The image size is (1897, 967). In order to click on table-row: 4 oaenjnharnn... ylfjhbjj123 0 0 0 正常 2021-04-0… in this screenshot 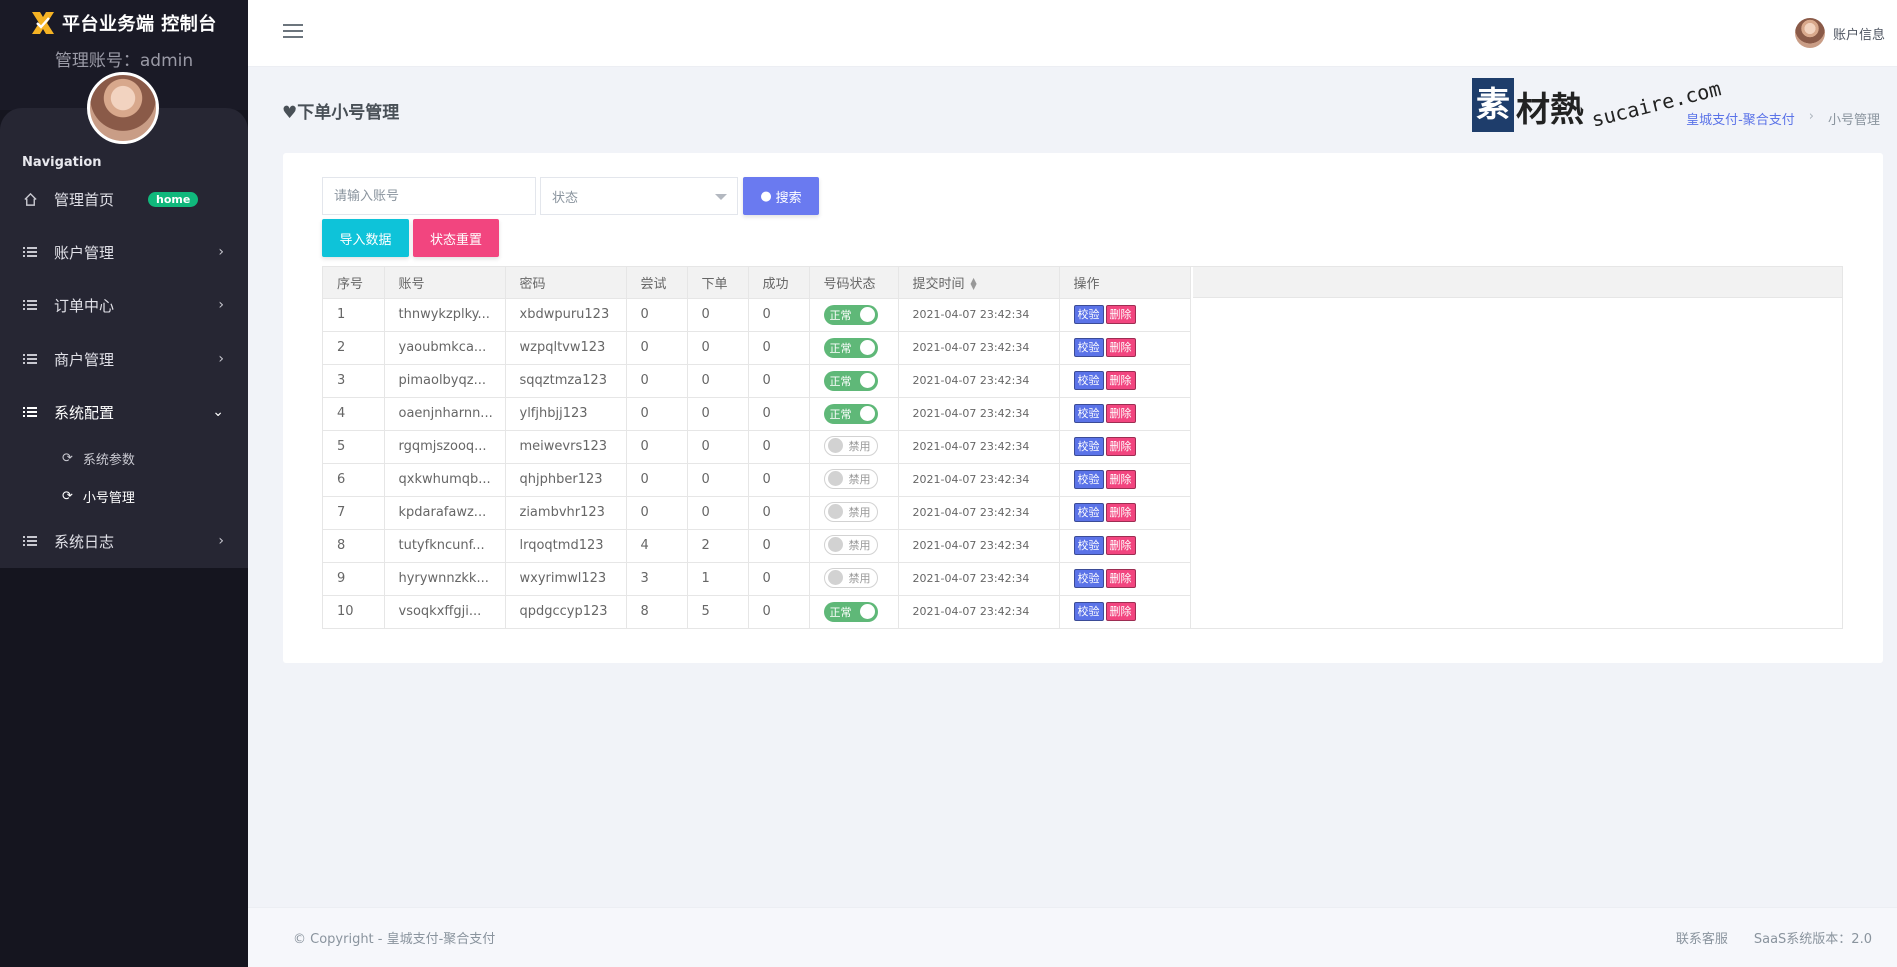, I will do `click(757, 414)`.